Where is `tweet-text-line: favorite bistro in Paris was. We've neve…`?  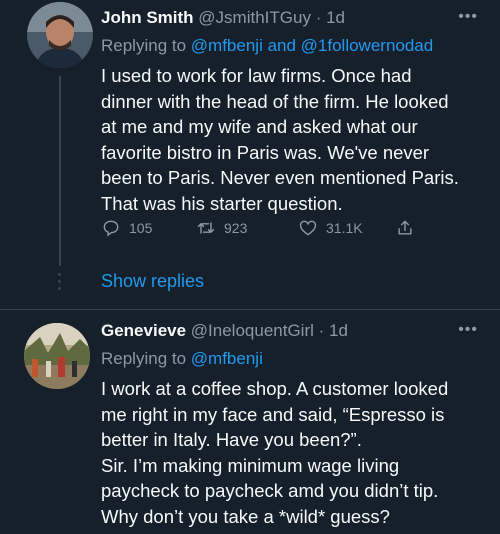
tweet-text-line: favorite bistro in Paris was. We've neve… is located at coordinates (265, 152).